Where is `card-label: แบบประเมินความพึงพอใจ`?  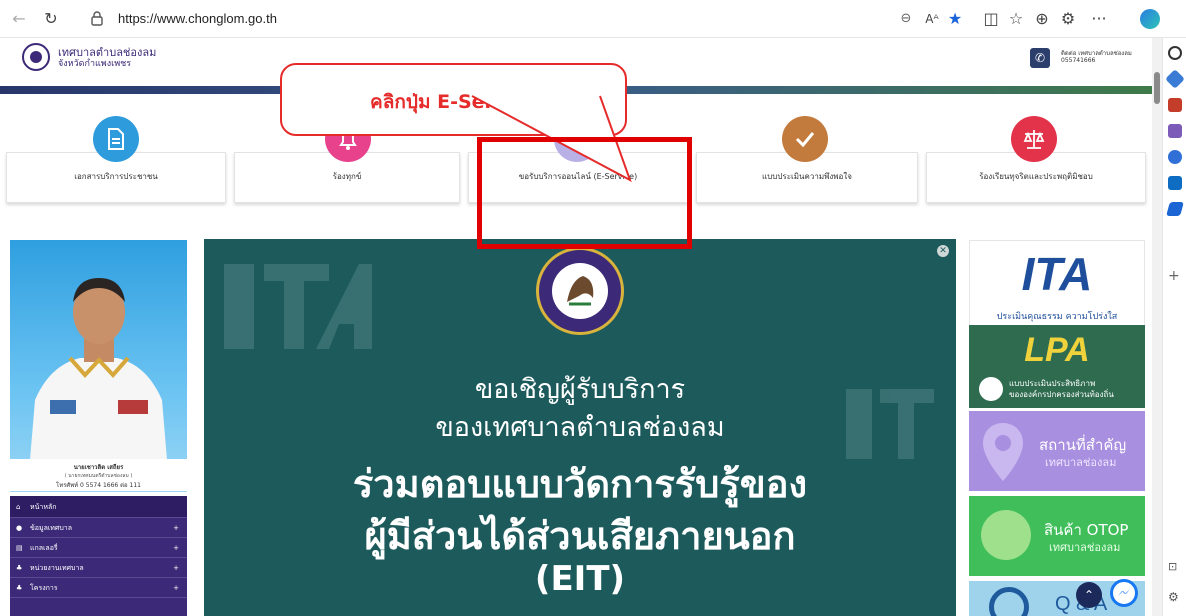 card-label: แบบประเมินความพึงพอใจ is located at coordinates (807, 176).